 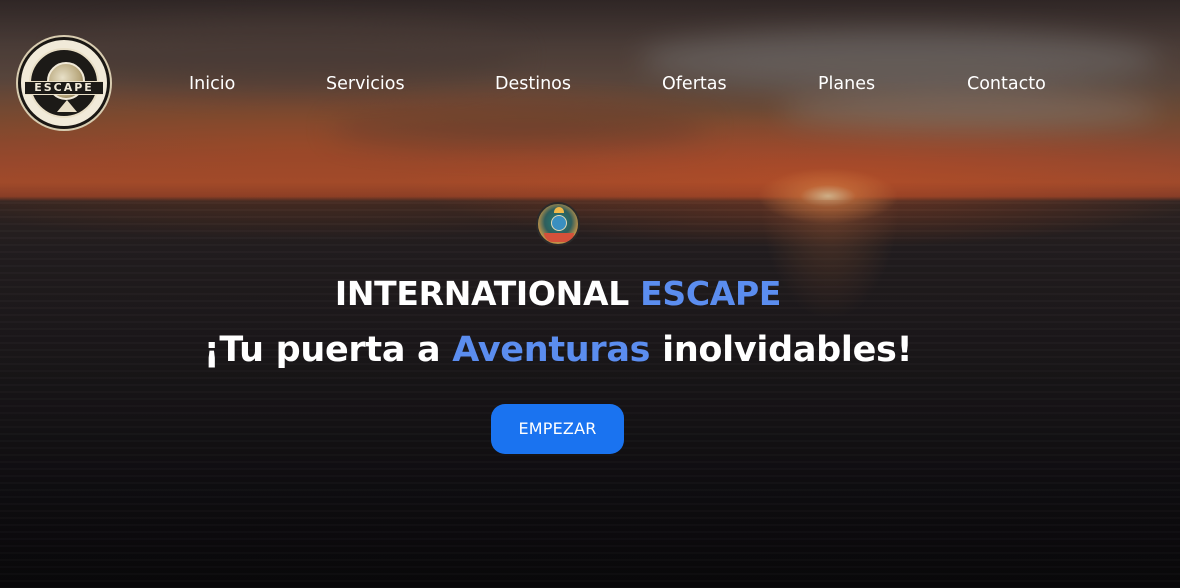 I want to click on hero-title: INTERNATIONAL ESCAPE, so click(x=558, y=294).